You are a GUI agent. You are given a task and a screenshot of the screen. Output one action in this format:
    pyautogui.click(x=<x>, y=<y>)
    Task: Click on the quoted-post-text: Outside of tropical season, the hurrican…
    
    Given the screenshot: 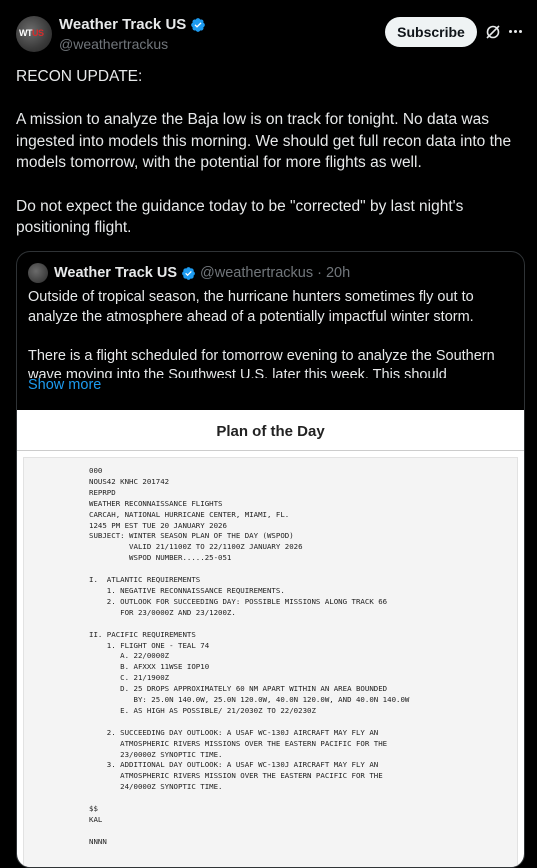 What is the action you would take?
    pyautogui.click(x=261, y=333)
    